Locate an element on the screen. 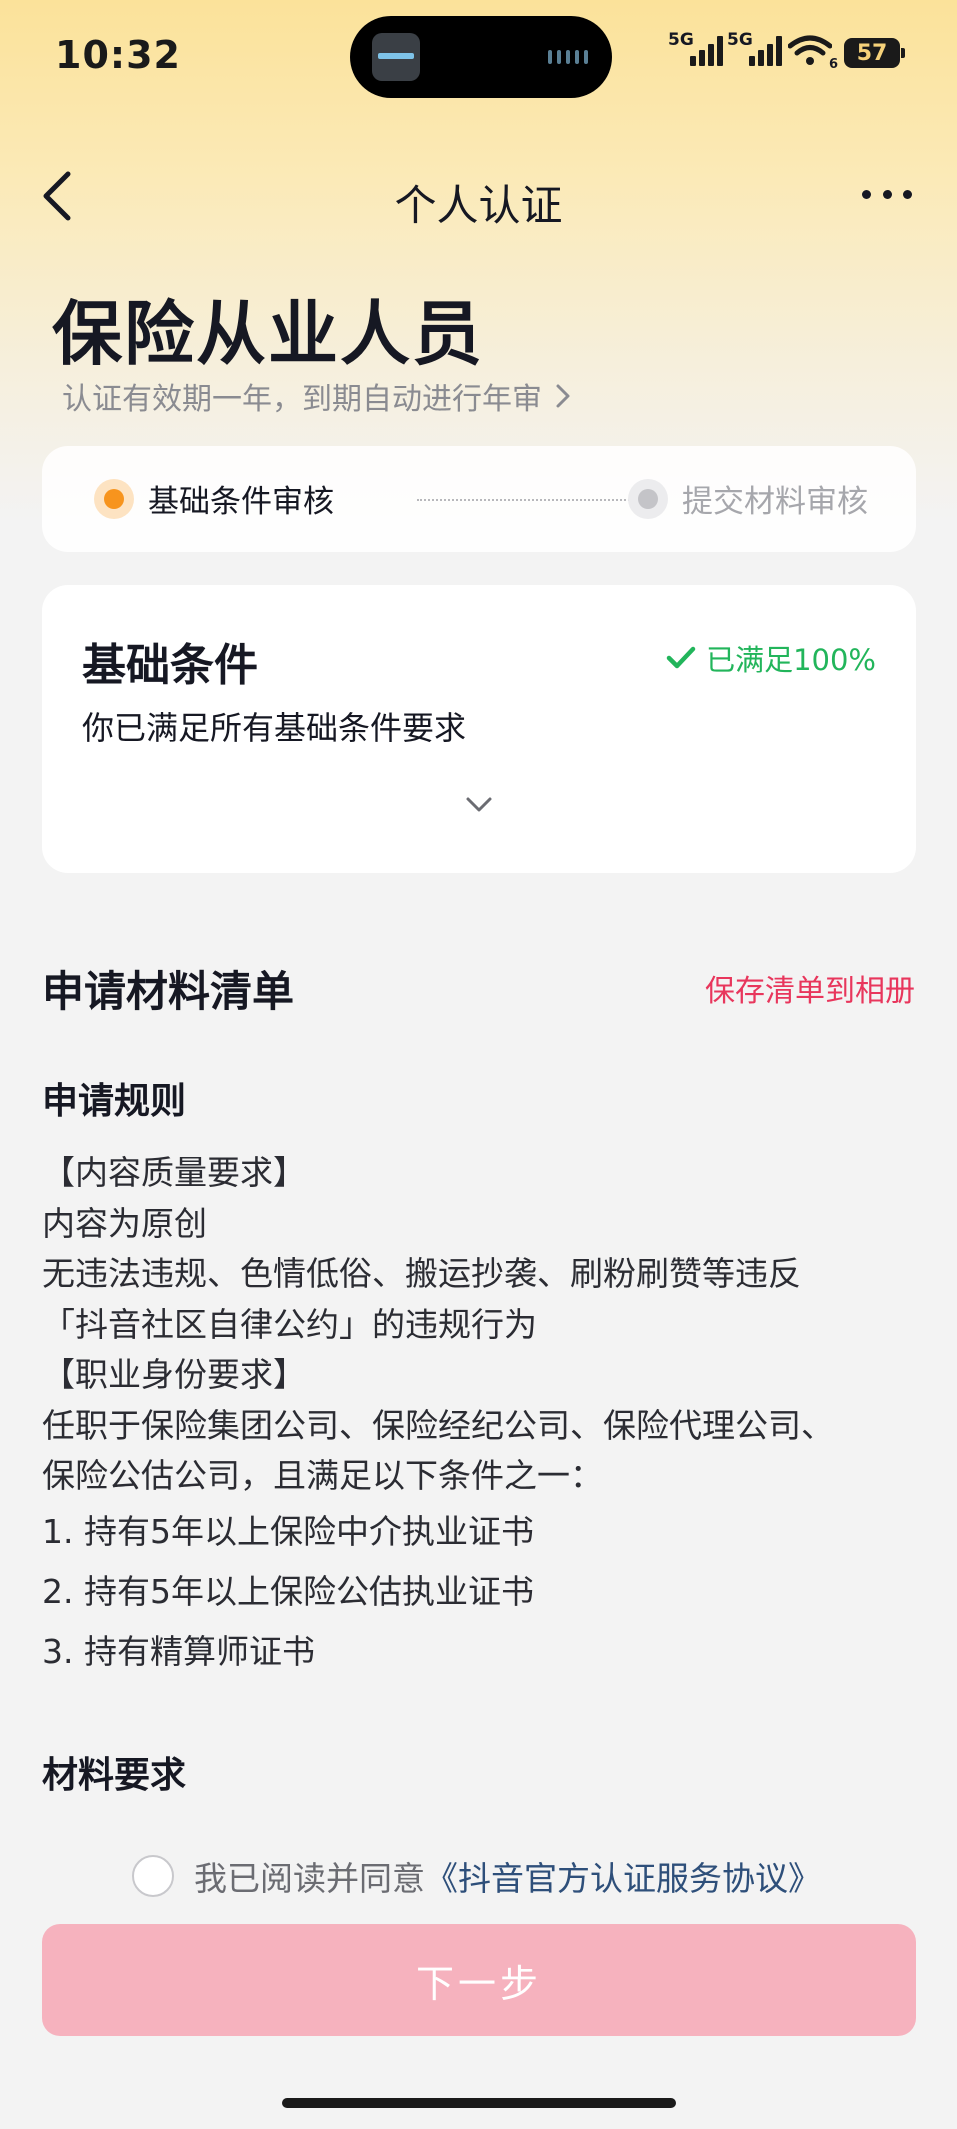  rules-line: 「抖音社区自律公约」的违规行为 is located at coordinates (289, 1324).